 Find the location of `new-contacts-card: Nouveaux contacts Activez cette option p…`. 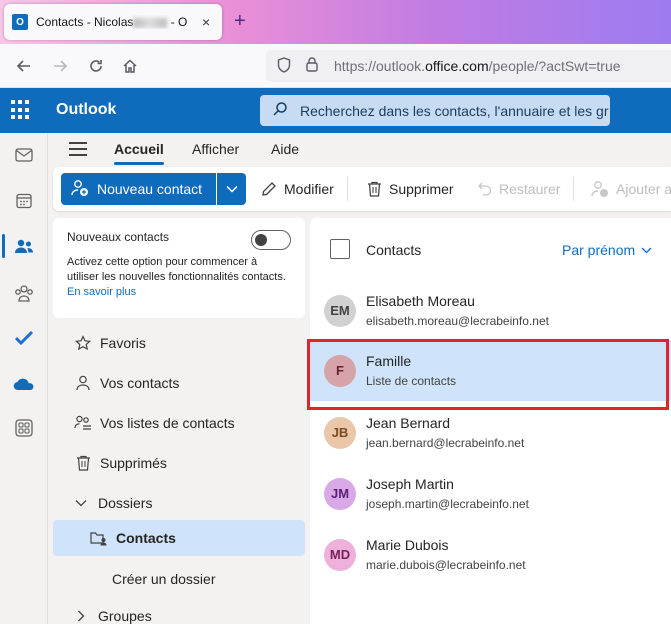

new-contacts-card: Nouveaux contacts Activez cette option p… is located at coordinates (179, 268).